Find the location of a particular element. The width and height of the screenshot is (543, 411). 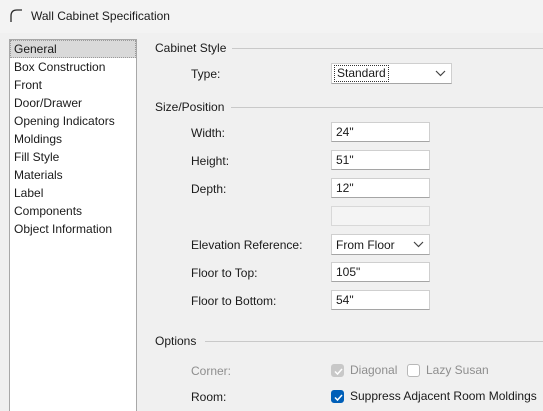

width-label: Width: is located at coordinates (208, 133).